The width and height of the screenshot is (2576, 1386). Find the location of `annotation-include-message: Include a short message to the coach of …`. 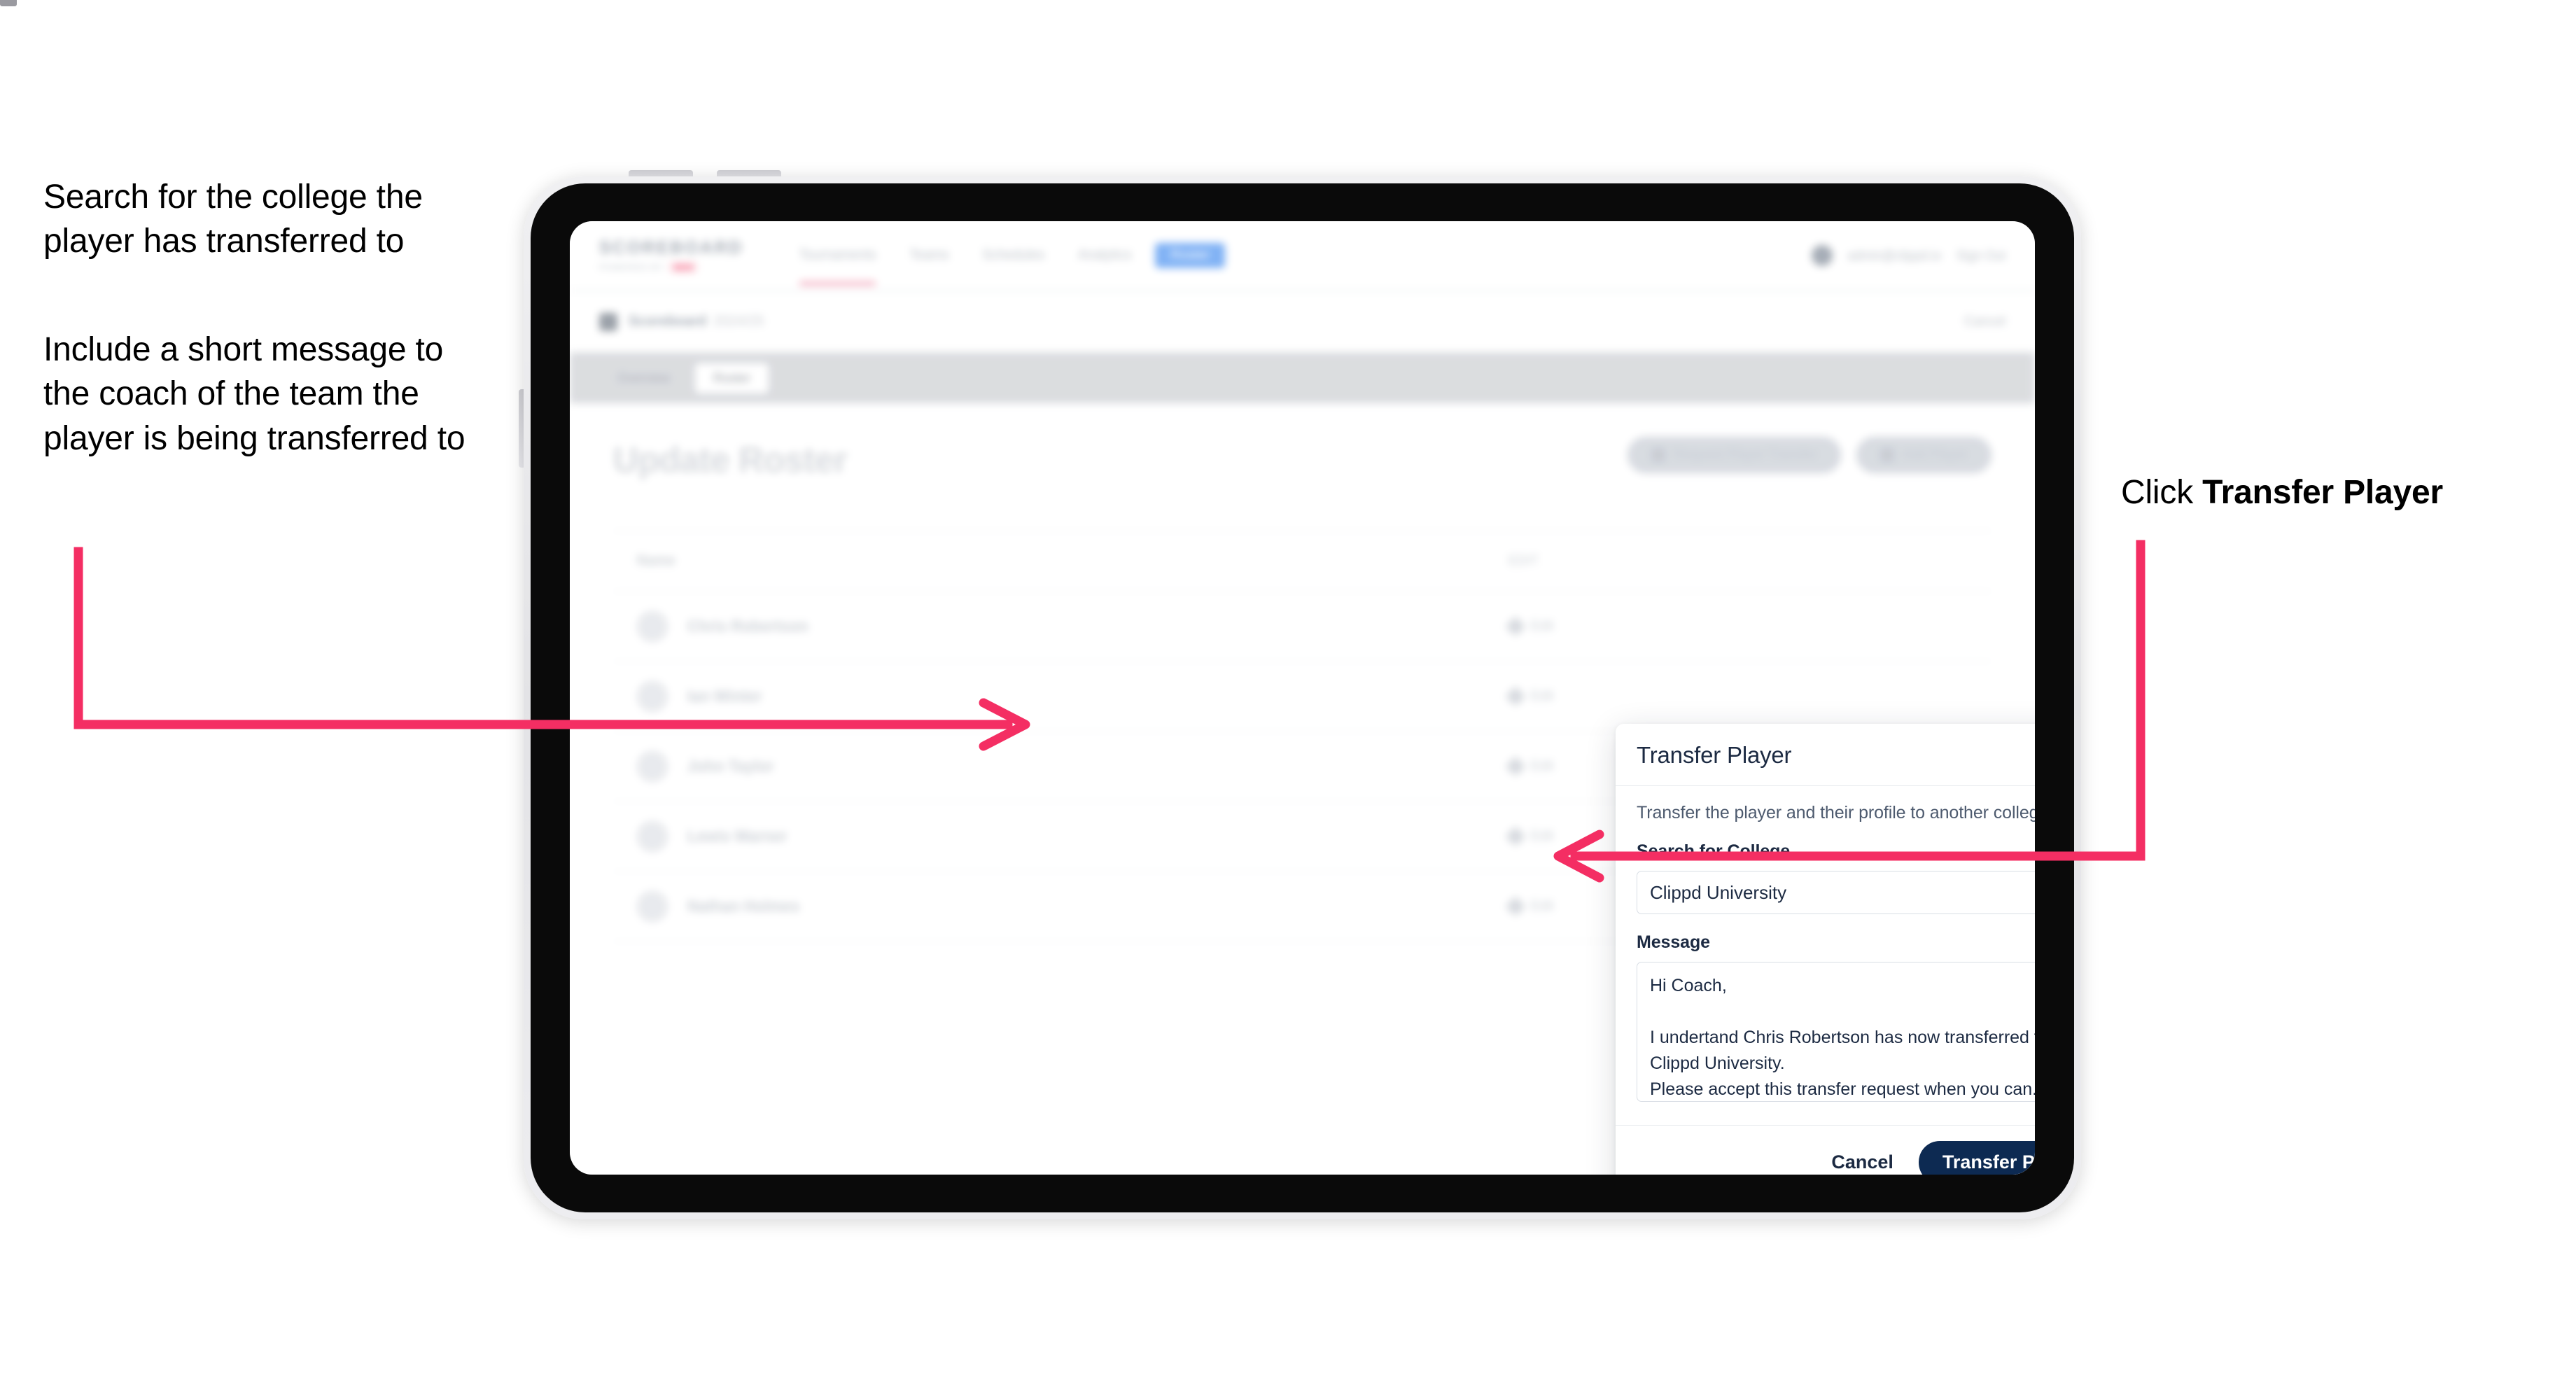

annotation-include-message: Include a short message to the coach of … is located at coordinates (254, 394).